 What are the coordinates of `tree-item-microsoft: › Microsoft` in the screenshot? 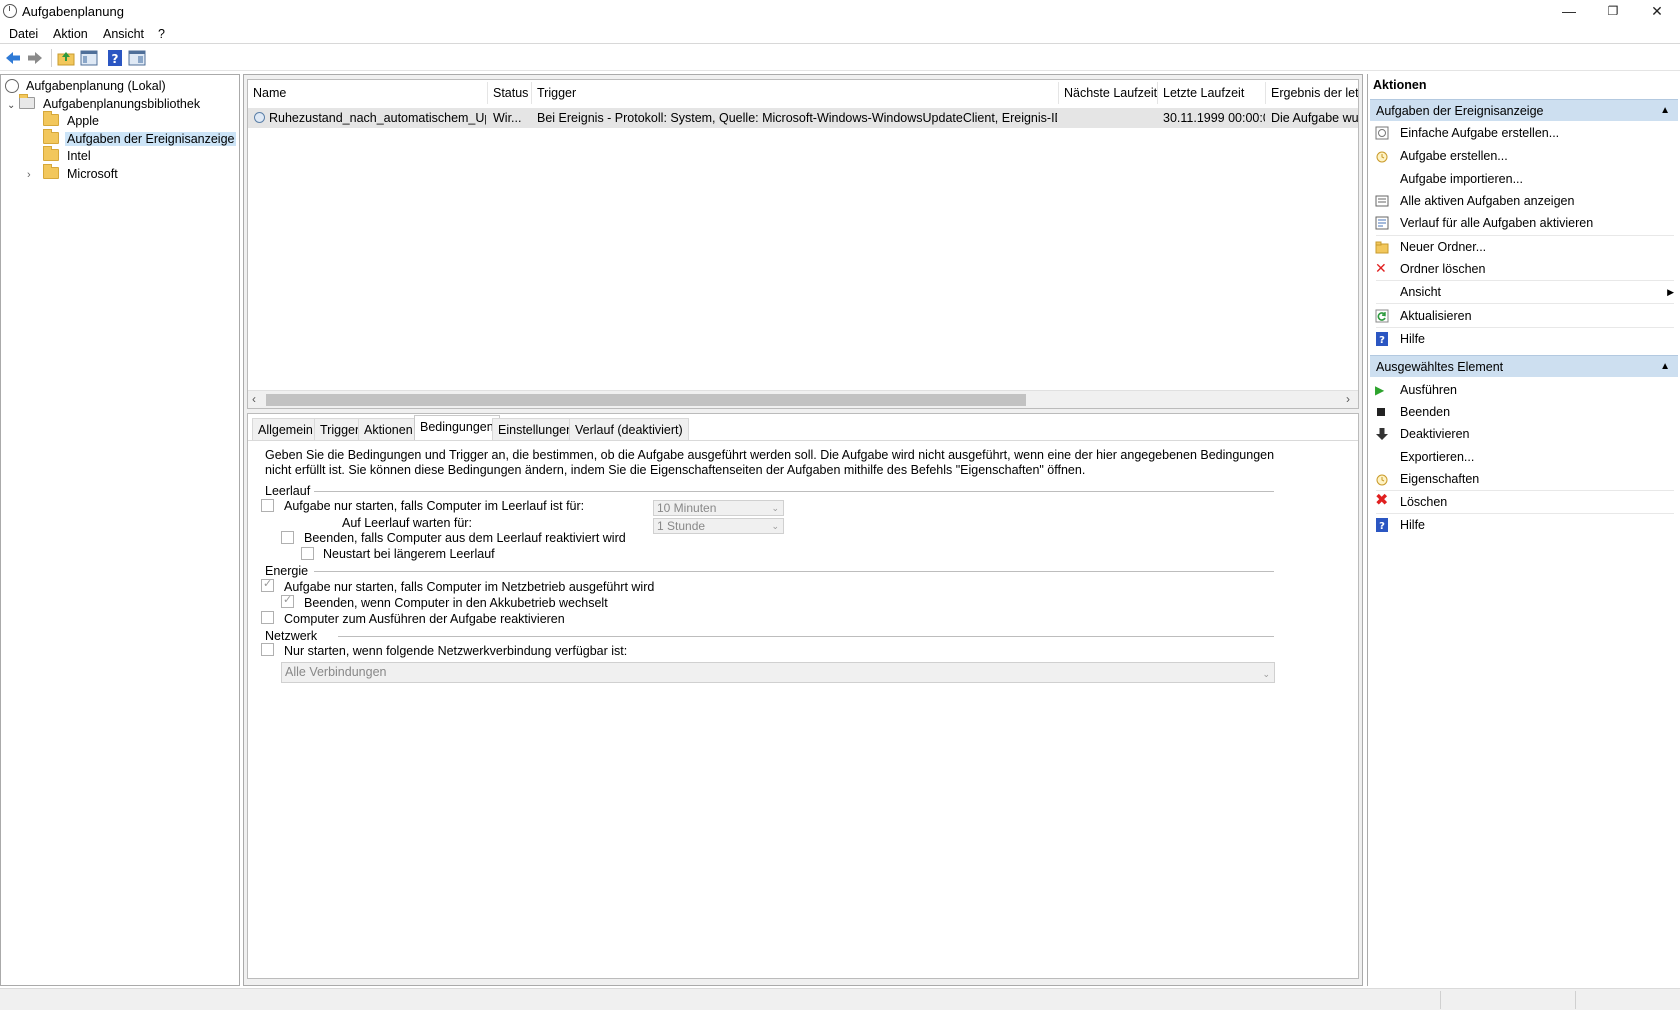 It's located at (73, 174).